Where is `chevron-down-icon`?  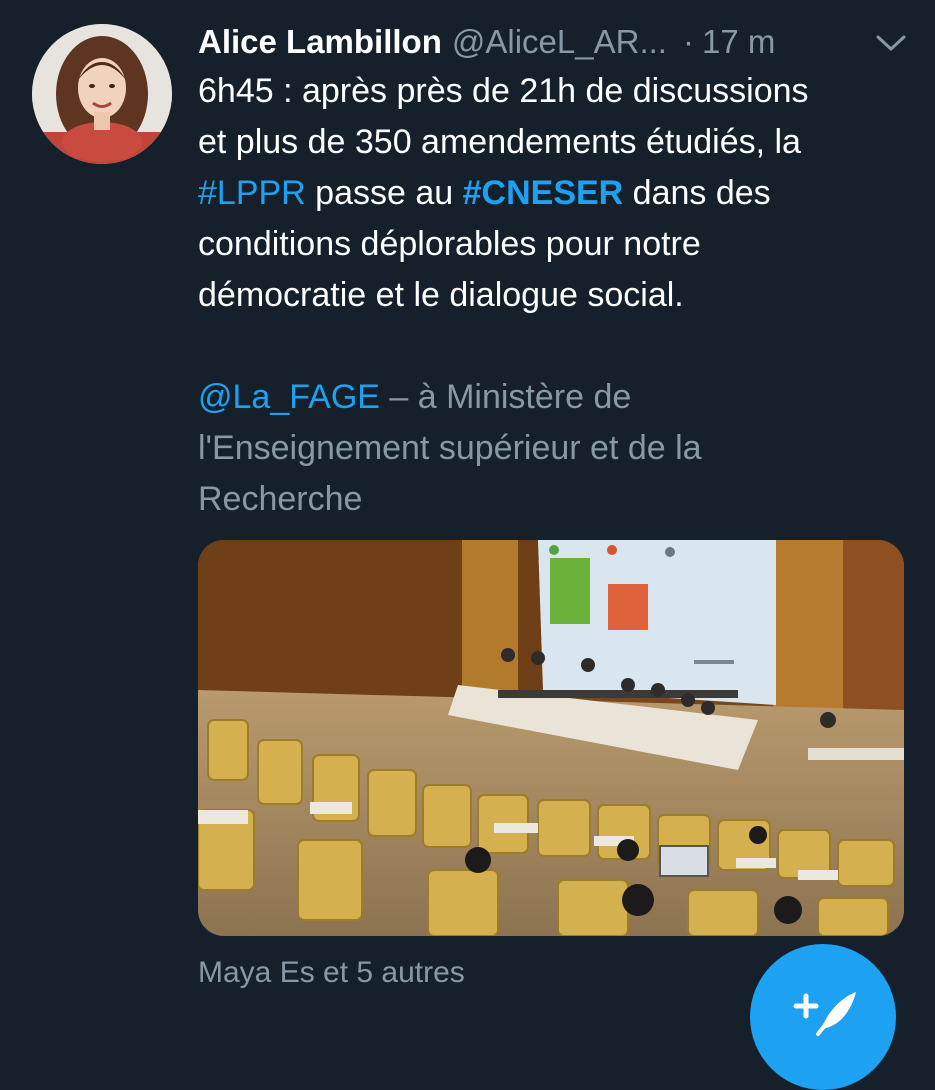
chevron-down-icon is located at coordinates (891, 42).